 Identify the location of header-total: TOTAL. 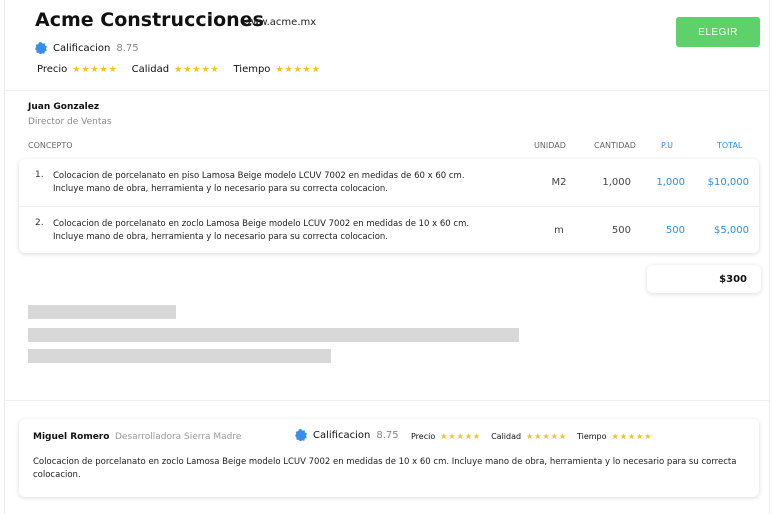
(730, 145).